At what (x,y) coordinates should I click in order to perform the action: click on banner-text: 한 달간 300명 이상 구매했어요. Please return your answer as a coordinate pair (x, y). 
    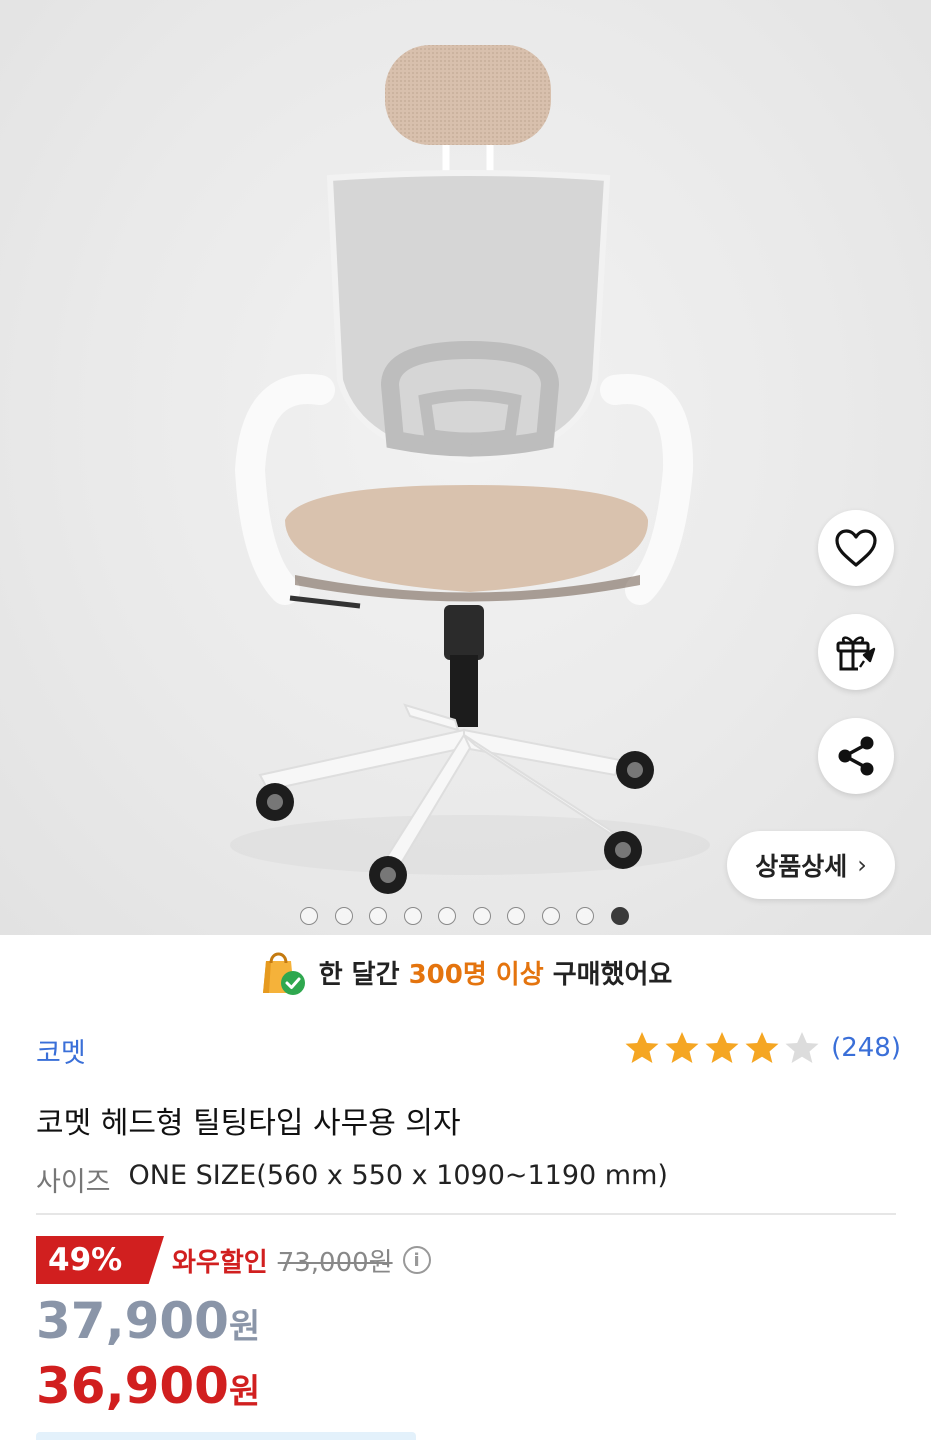
    Looking at the image, I should click on (495, 974).